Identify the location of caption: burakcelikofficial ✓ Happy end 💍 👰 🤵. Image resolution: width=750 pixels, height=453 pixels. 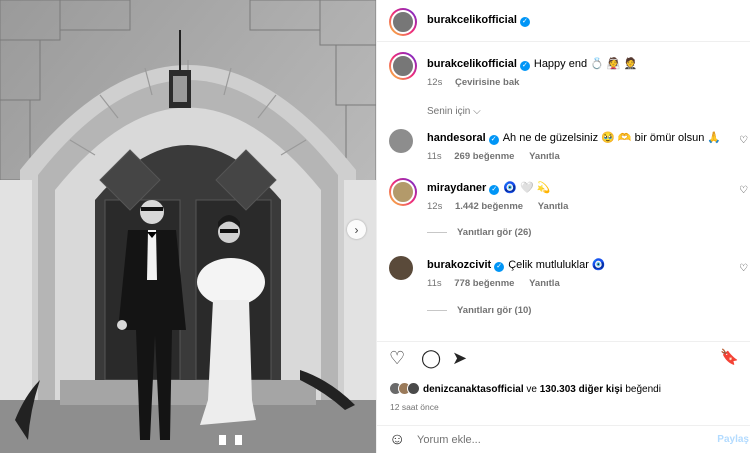
(532, 64).